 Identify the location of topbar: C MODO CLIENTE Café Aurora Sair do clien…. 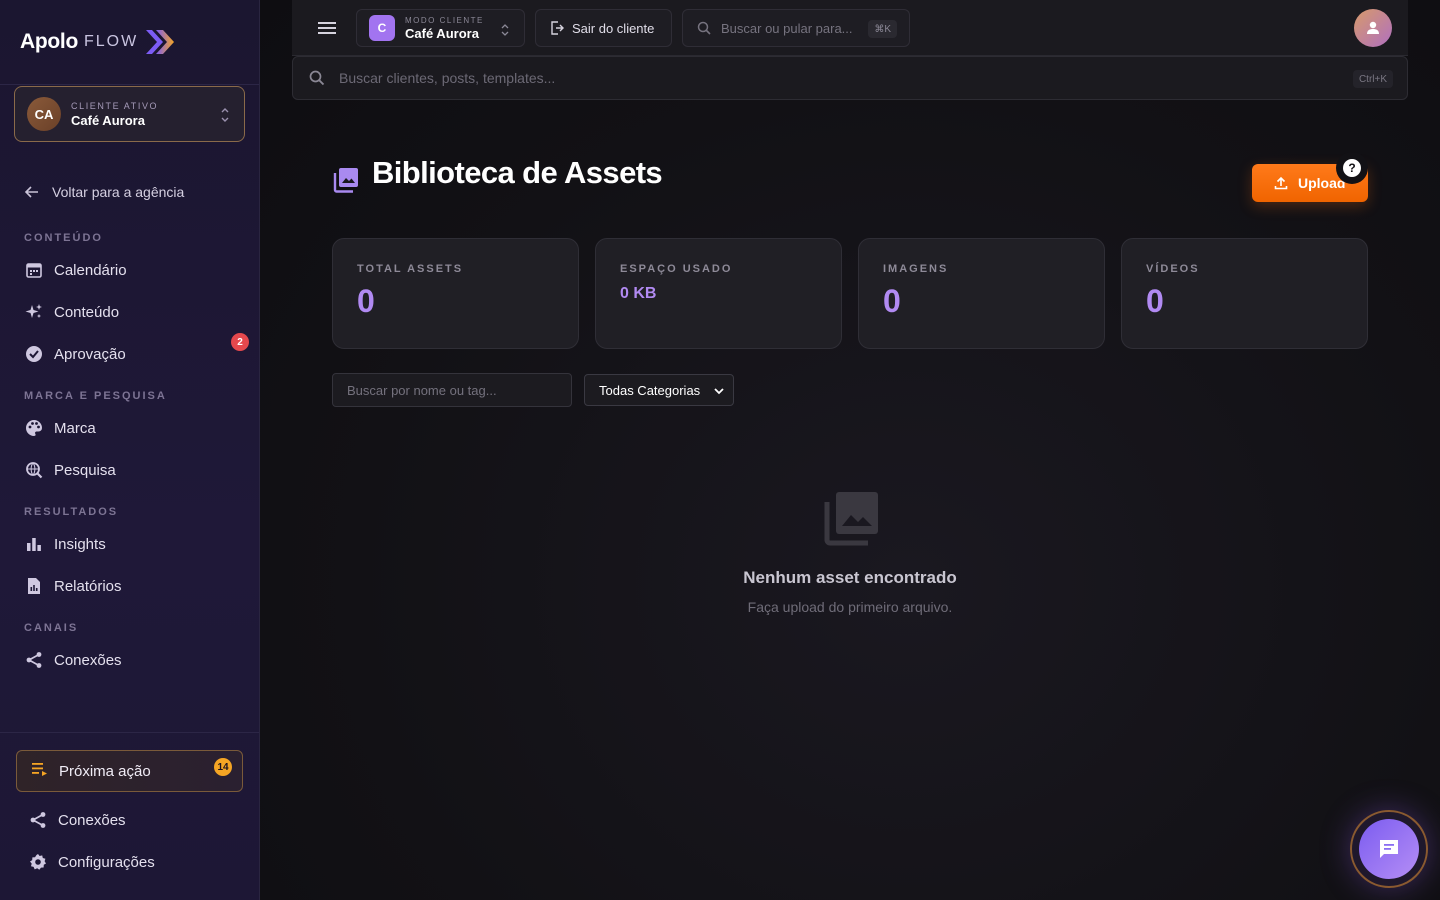
(850, 28).